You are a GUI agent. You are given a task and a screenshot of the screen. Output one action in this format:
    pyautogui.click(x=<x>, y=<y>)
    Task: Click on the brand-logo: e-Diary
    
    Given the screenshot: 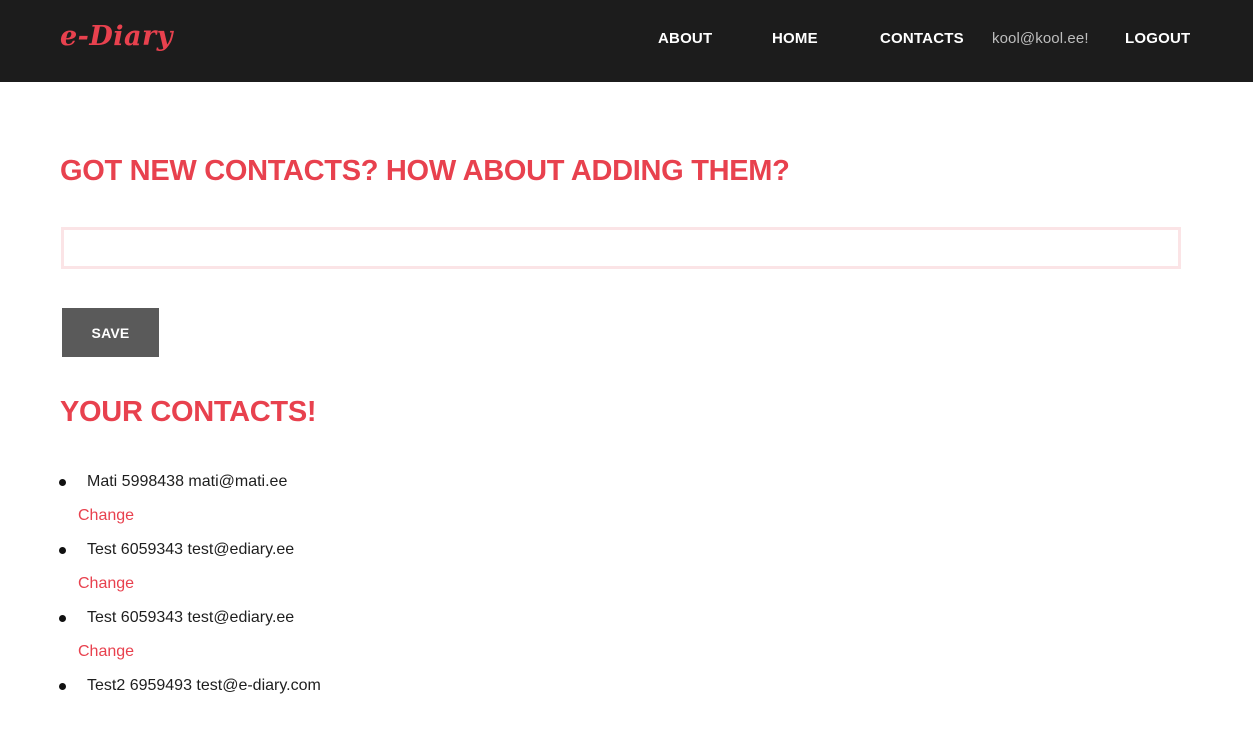 What is the action you would take?
    pyautogui.click(x=116, y=36)
    